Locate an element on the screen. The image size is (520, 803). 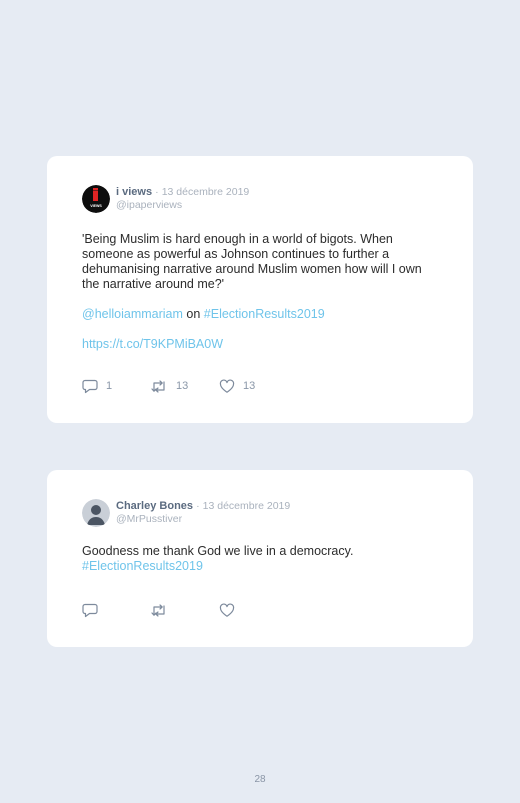
reply-button: 1 is located at coordinates (97, 386).